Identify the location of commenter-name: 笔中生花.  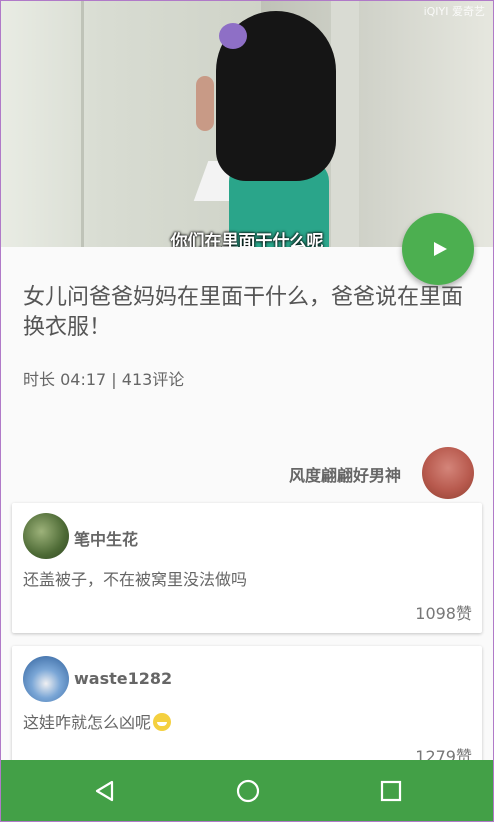
(106, 538).